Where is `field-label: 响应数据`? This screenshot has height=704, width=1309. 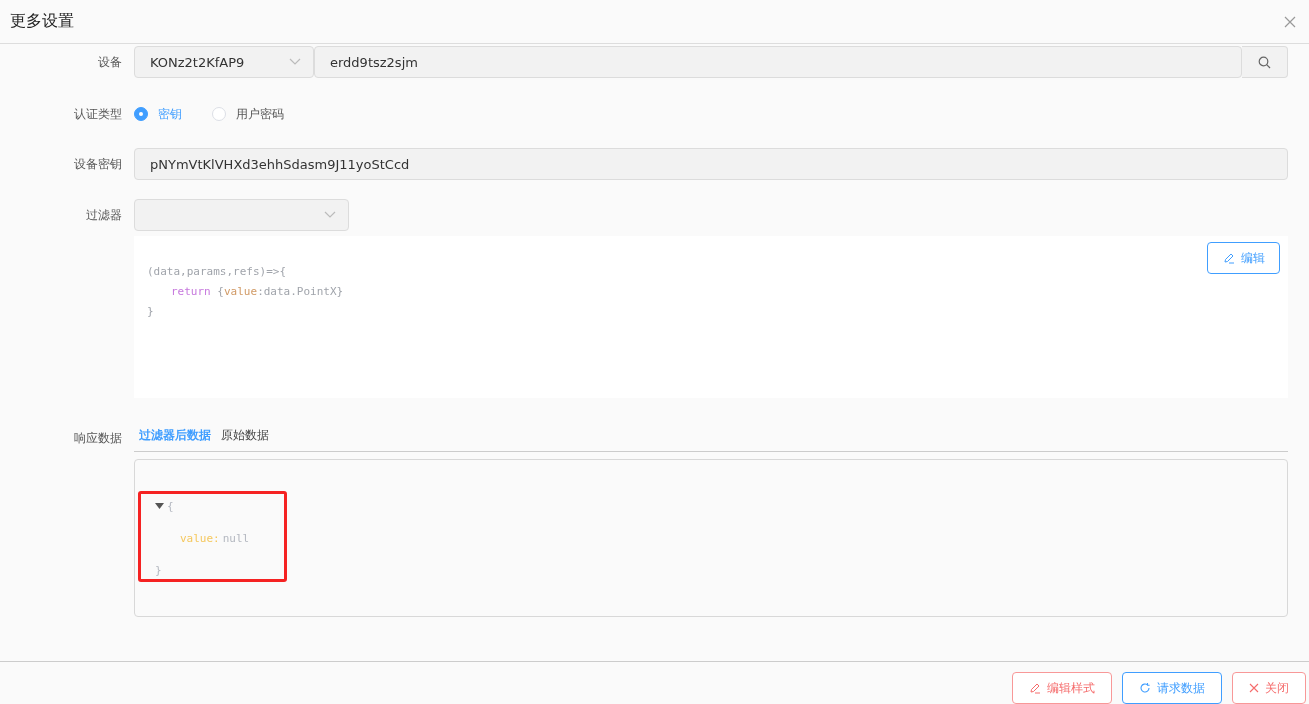 field-label: 响应数据 is located at coordinates (98, 438).